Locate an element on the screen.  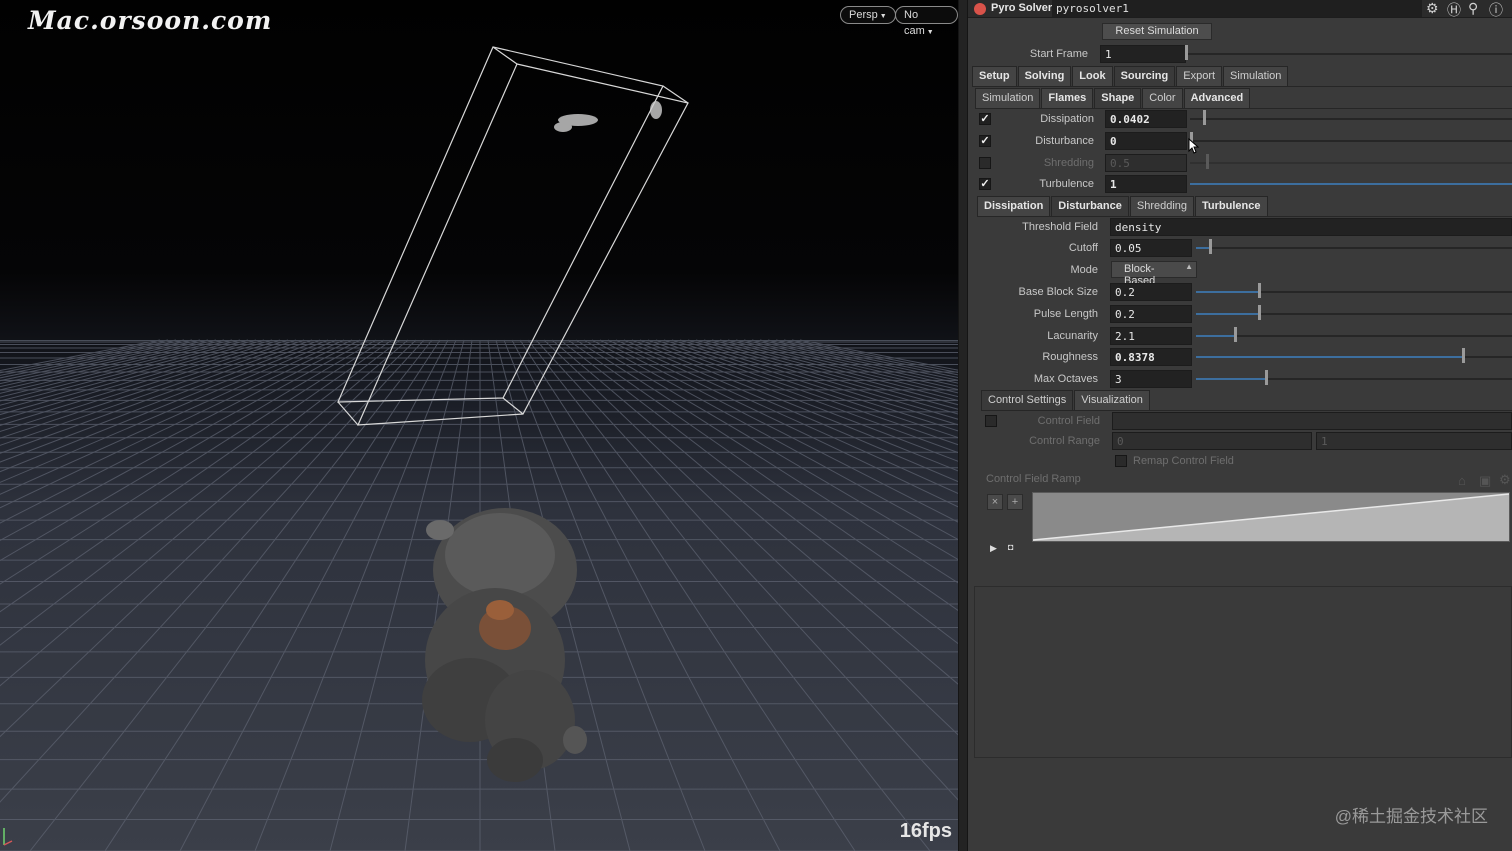
tab-solving: Solving is located at coordinates (1044, 76).